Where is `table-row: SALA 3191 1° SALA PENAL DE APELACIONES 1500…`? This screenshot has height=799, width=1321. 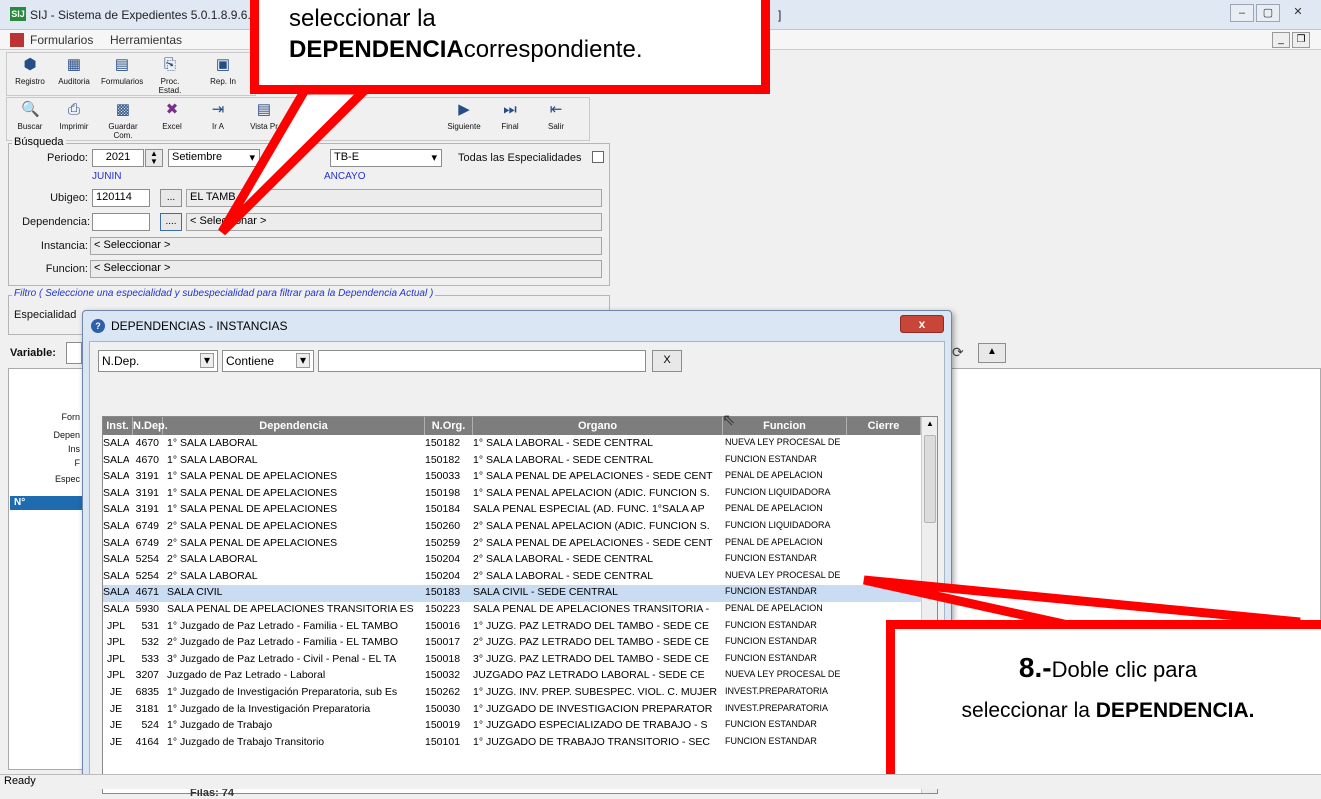
table-row: SALA 3191 1° SALA PENAL DE APELACIONES 1500… is located at coordinates (512, 477).